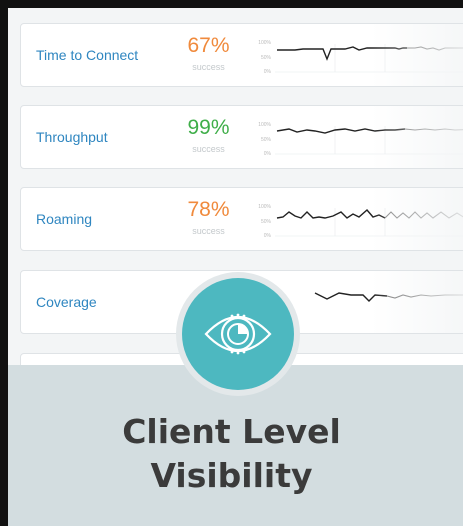  I want to click on eye-badge, so click(238, 334).